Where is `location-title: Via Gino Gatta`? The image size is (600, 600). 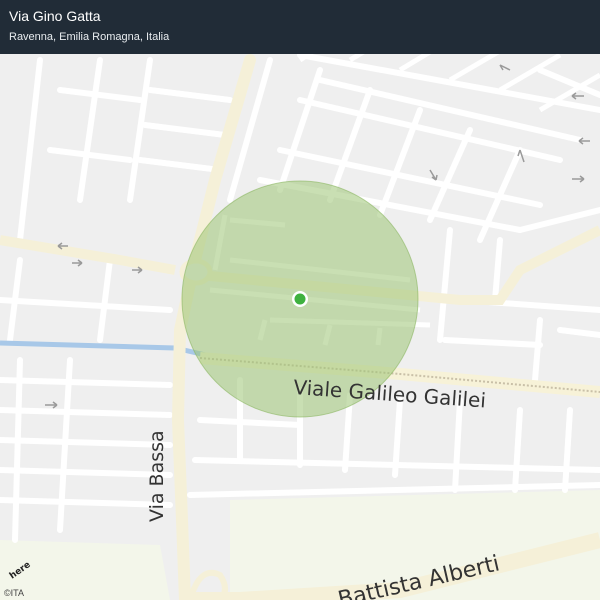 location-title: Via Gino Gatta is located at coordinates (55, 16).